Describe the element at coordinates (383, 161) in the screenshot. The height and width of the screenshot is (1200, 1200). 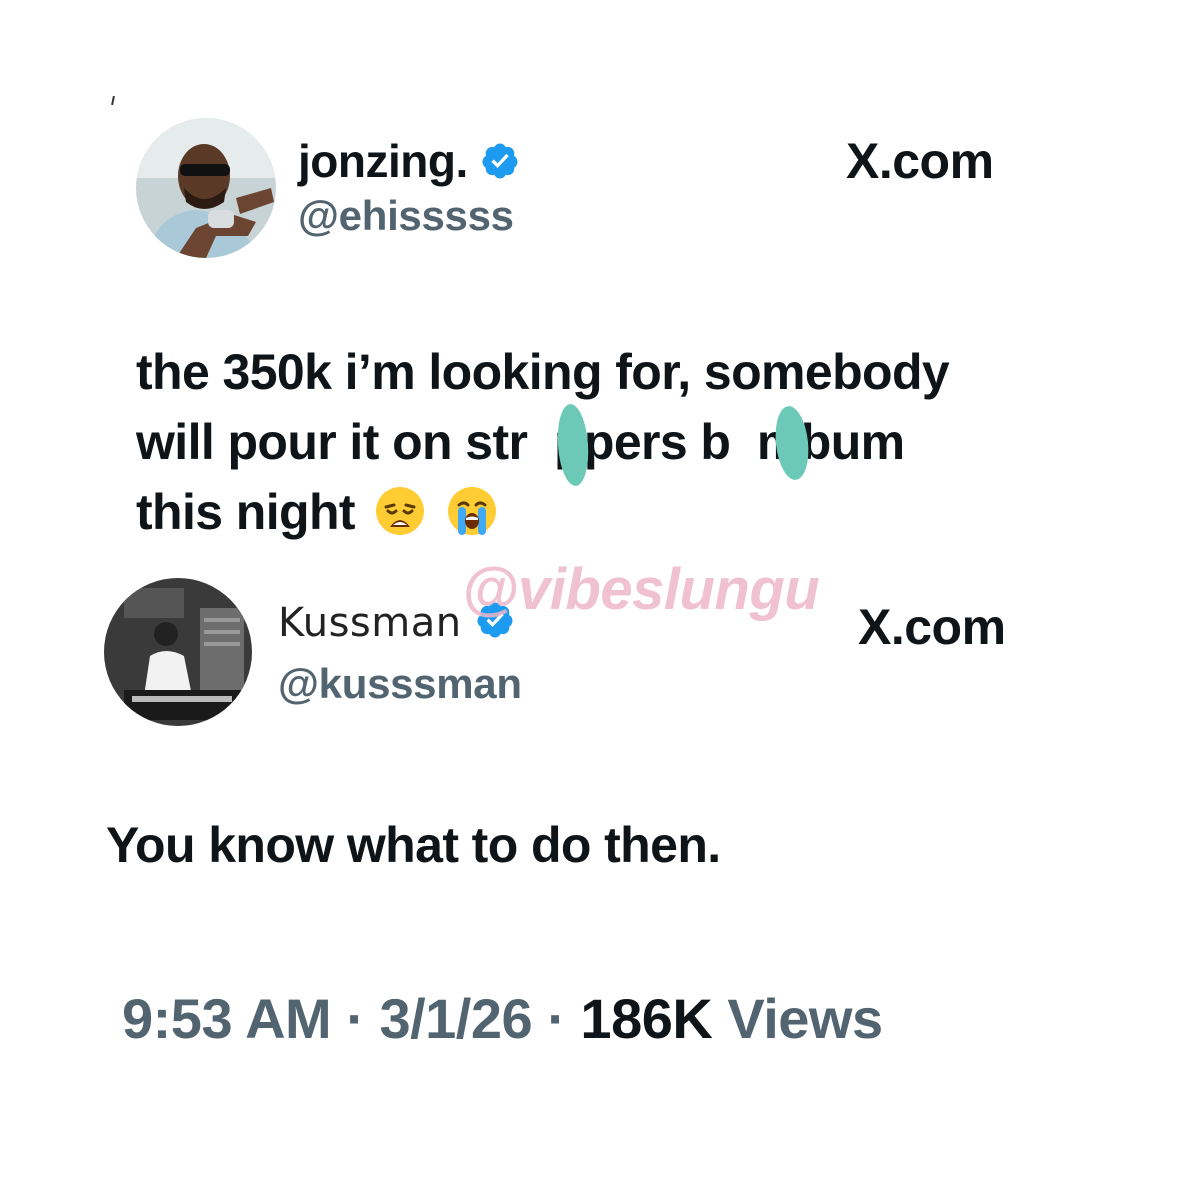
I see `author-name-text: jonzing.` at that location.